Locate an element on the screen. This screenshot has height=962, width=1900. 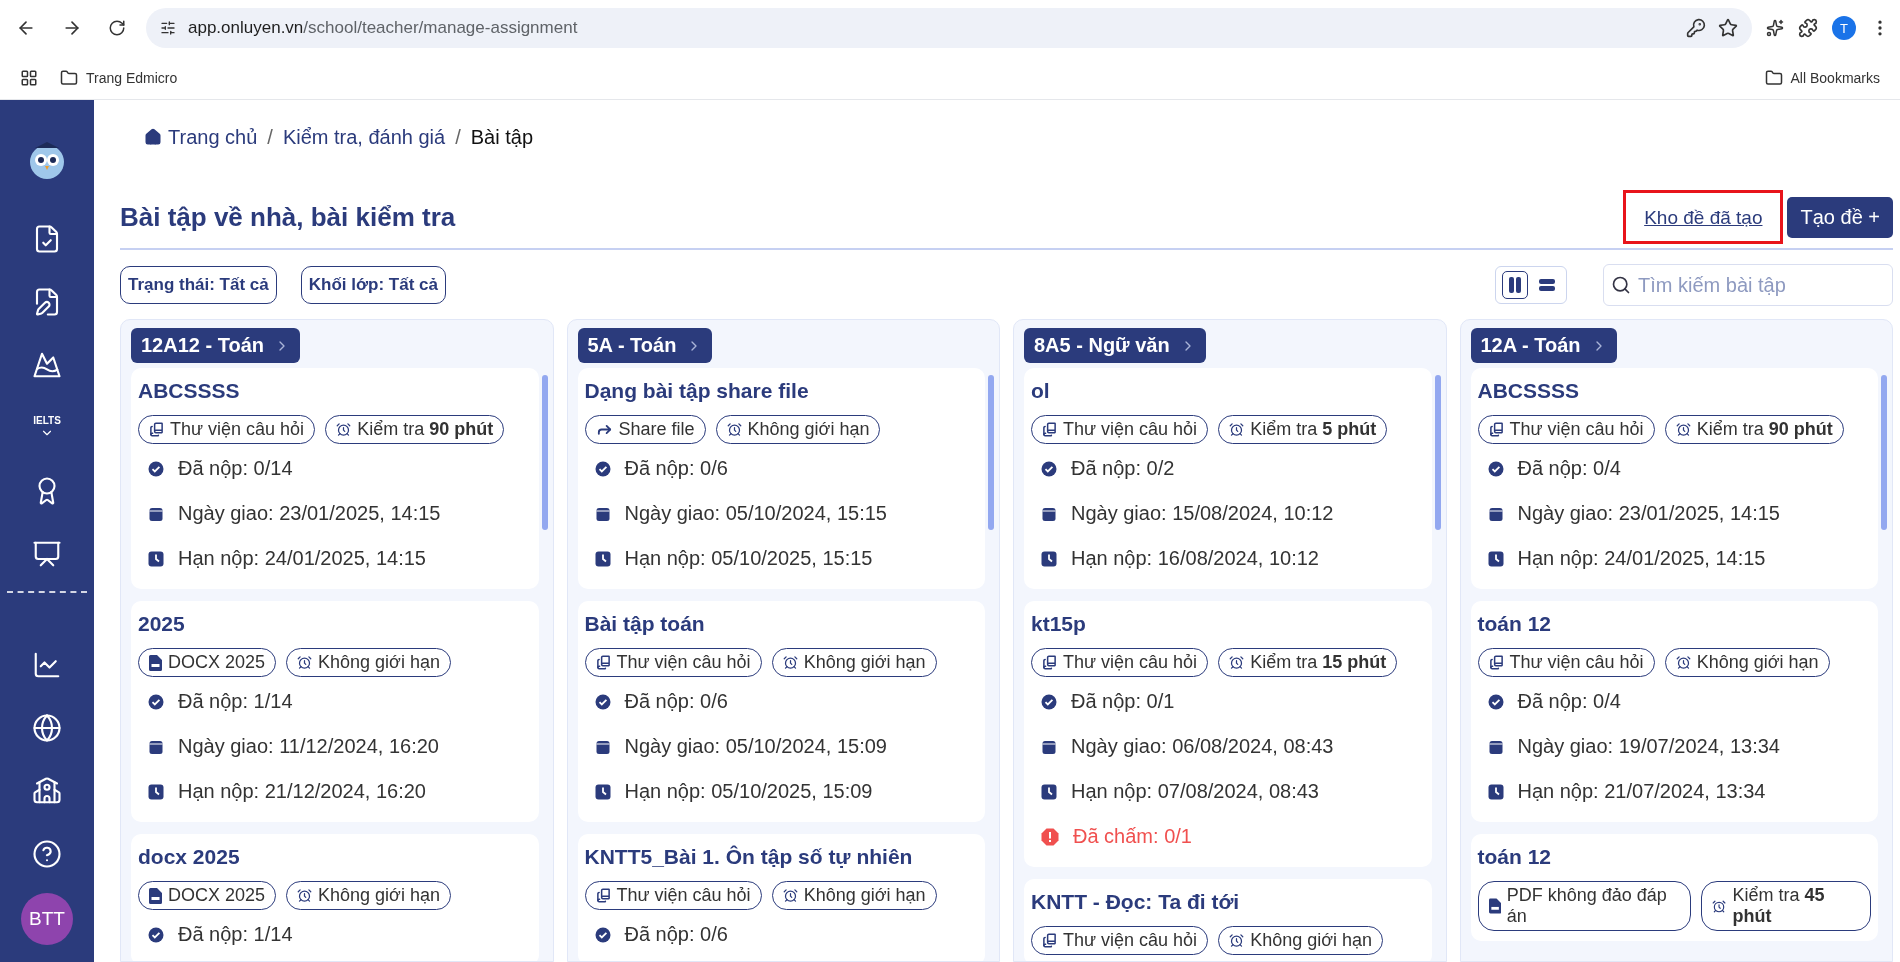
assignment-stat: Đã nộp: 0/4 is located at coordinates (1569, 701).